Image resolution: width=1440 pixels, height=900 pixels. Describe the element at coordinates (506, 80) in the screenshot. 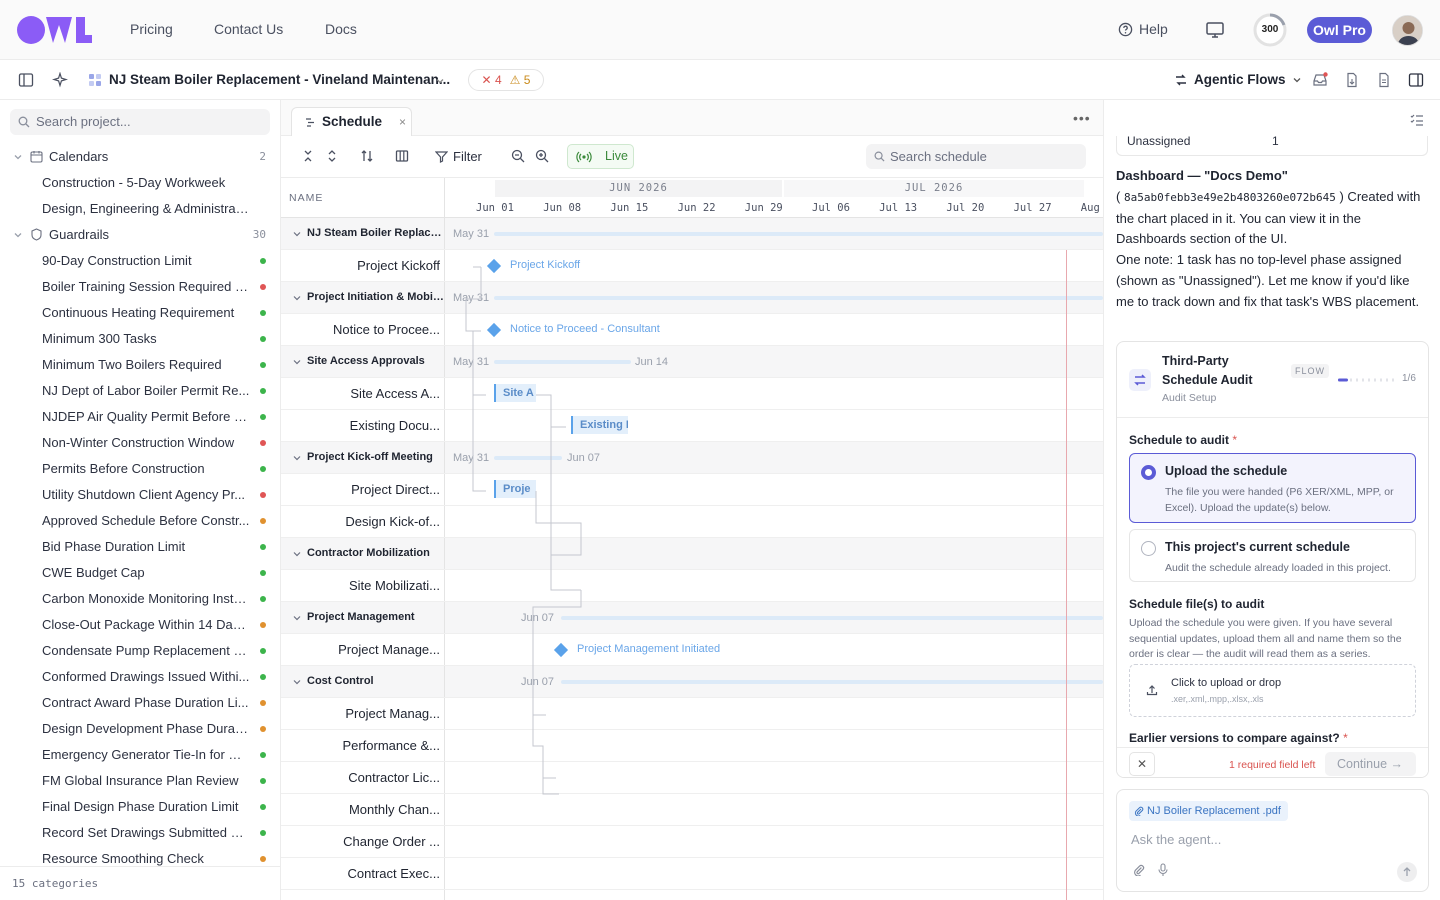

I see `issues-badge: ✕ 4 ⚠ 5` at that location.